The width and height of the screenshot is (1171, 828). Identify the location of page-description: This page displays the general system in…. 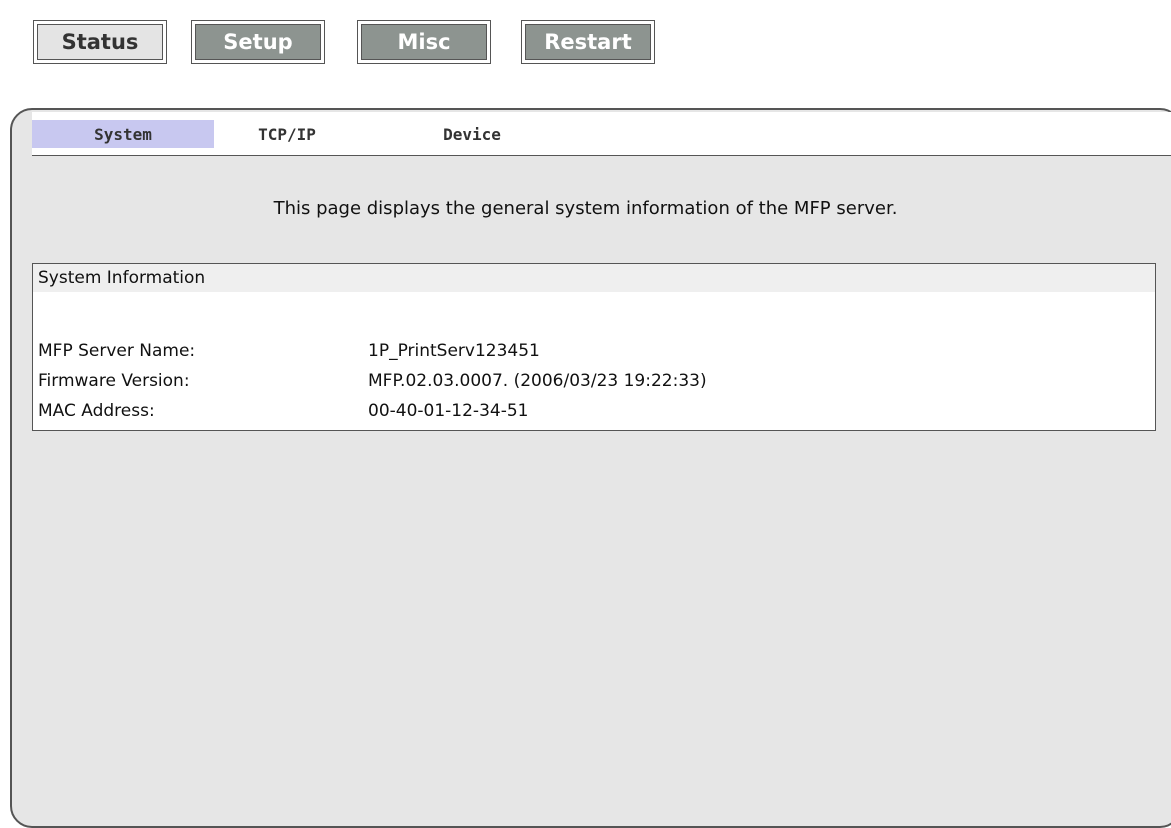
(585, 208).